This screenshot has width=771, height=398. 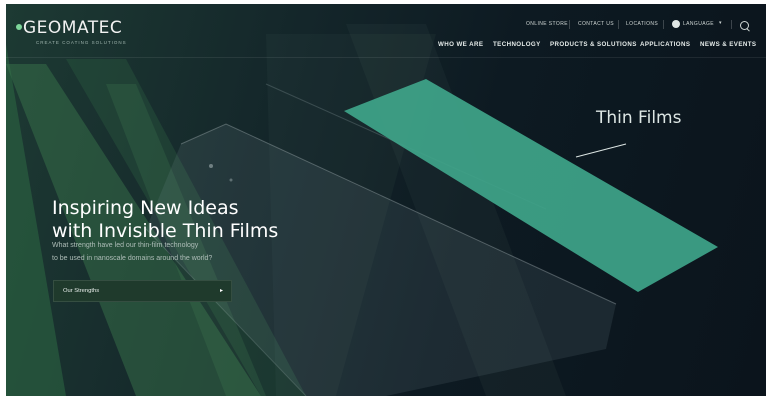 What do you see at coordinates (593, 44) in the screenshot?
I see `nav-products-solutions: PRODUCTS & SOLUTIONS` at bounding box center [593, 44].